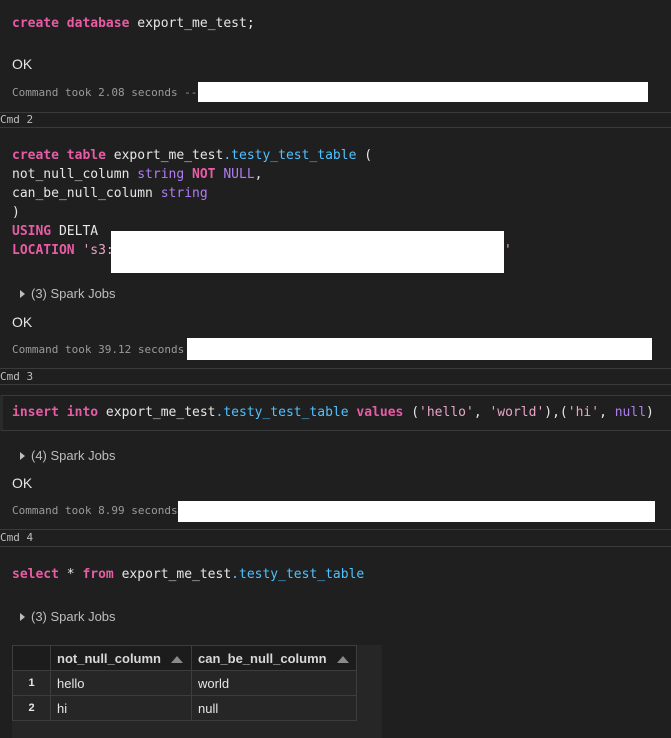 Image resolution: width=671 pixels, height=738 pixels. Describe the element at coordinates (73, 455) in the screenshot. I see `spark-jobs-label: (4) Spark Jobs` at that location.